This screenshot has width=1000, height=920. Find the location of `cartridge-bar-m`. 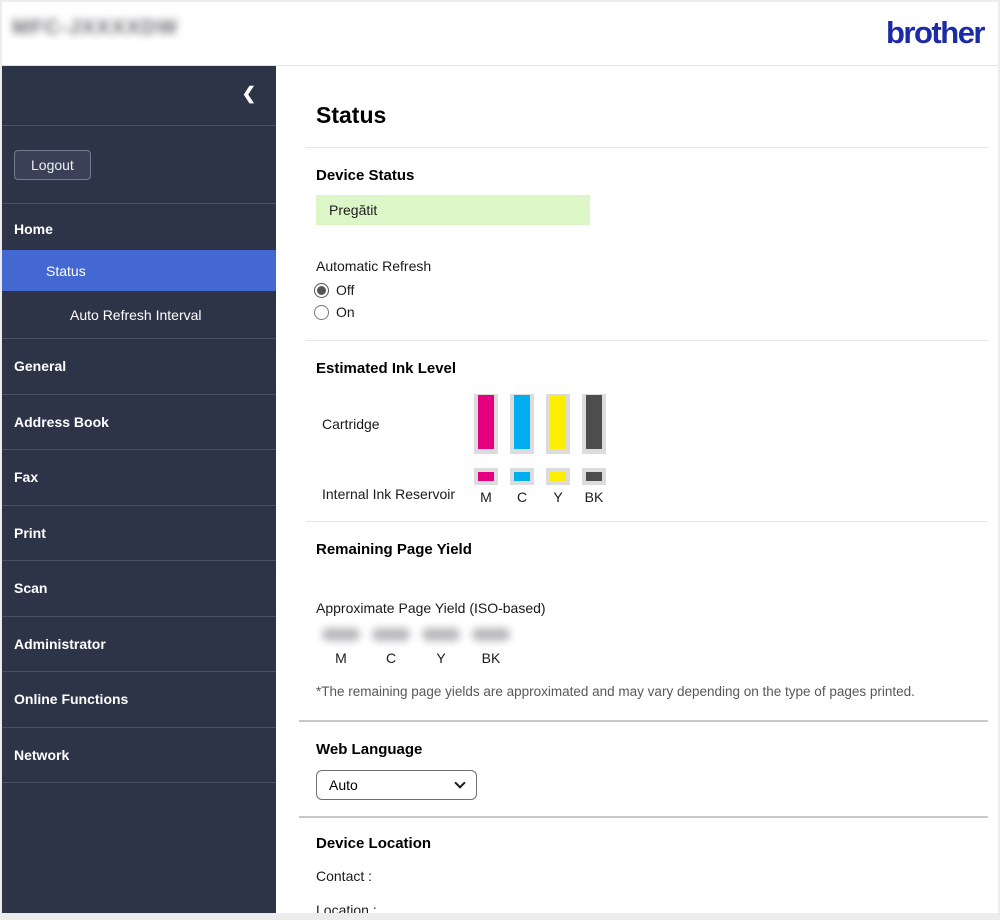

cartridge-bar-m is located at coordinates (486, 424).